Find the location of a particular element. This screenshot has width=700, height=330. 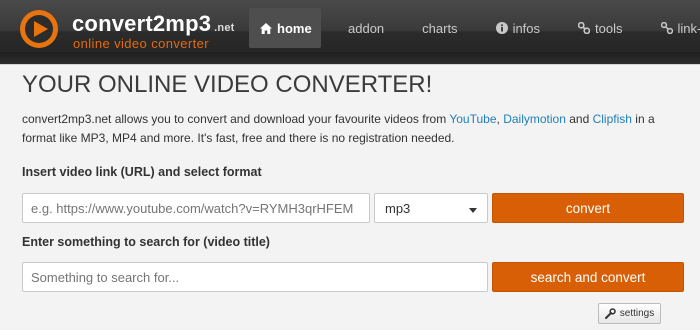

site-logo: convert2mp3.net online video converter is located at coordinates (131, 29).